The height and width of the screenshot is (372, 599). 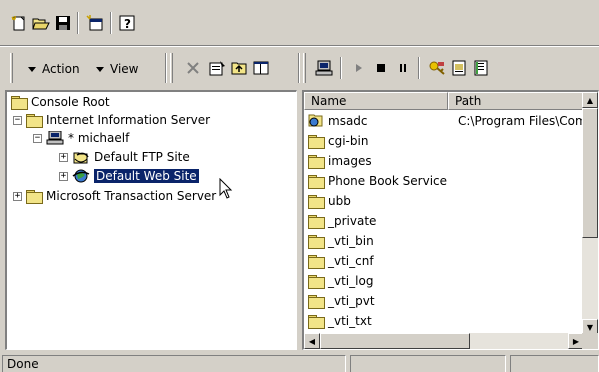 I want to click on list-item-name: _vti_txt, so click(x=350, y=321).